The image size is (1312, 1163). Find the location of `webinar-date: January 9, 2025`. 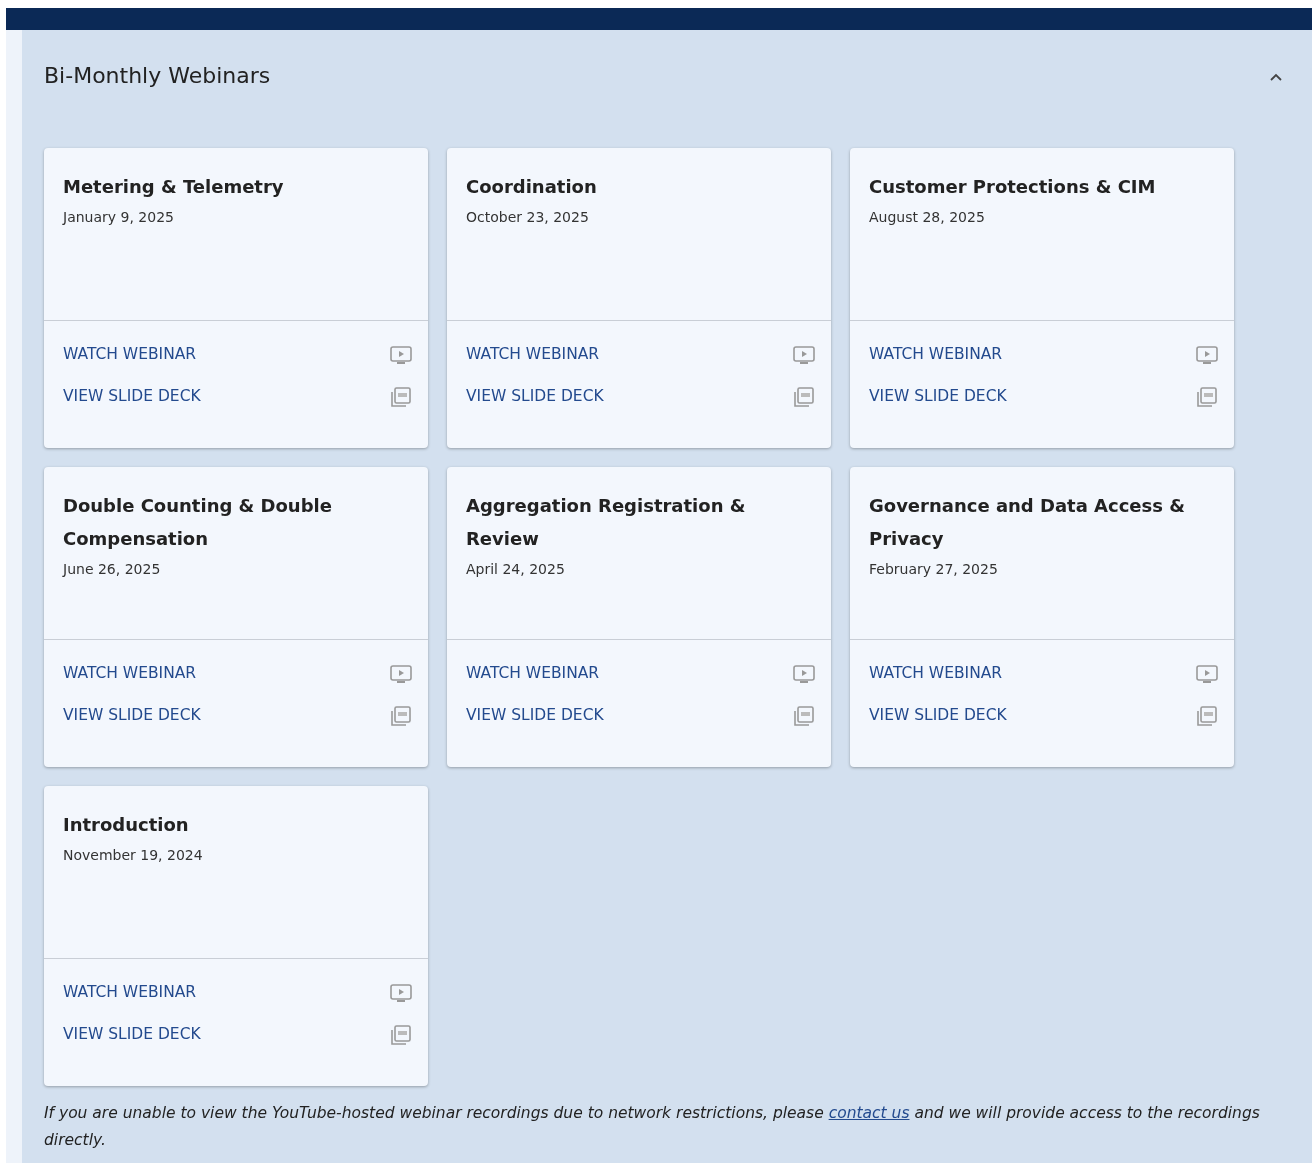

webinar-date: January 9, 2025 is located at coordinates (119, 217).